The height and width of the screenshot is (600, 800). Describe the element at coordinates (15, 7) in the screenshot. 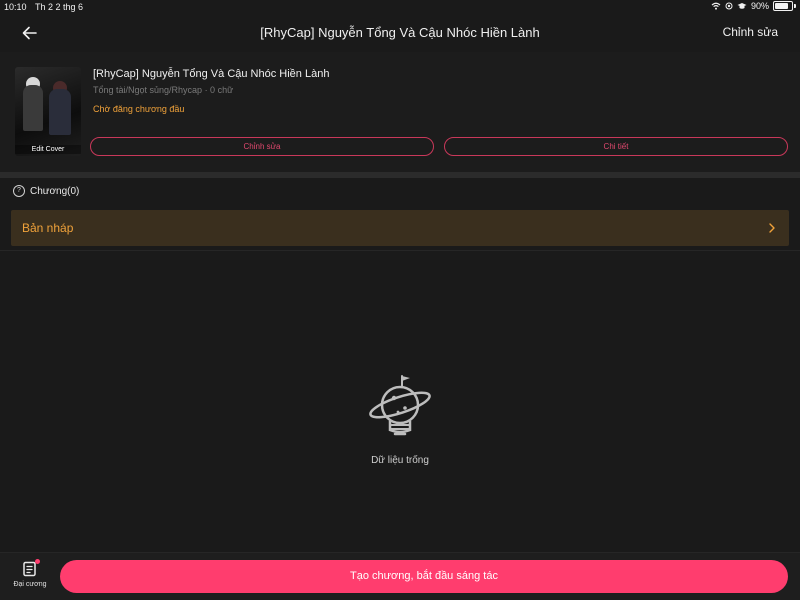

I see `status-time: 10:10` at that location.